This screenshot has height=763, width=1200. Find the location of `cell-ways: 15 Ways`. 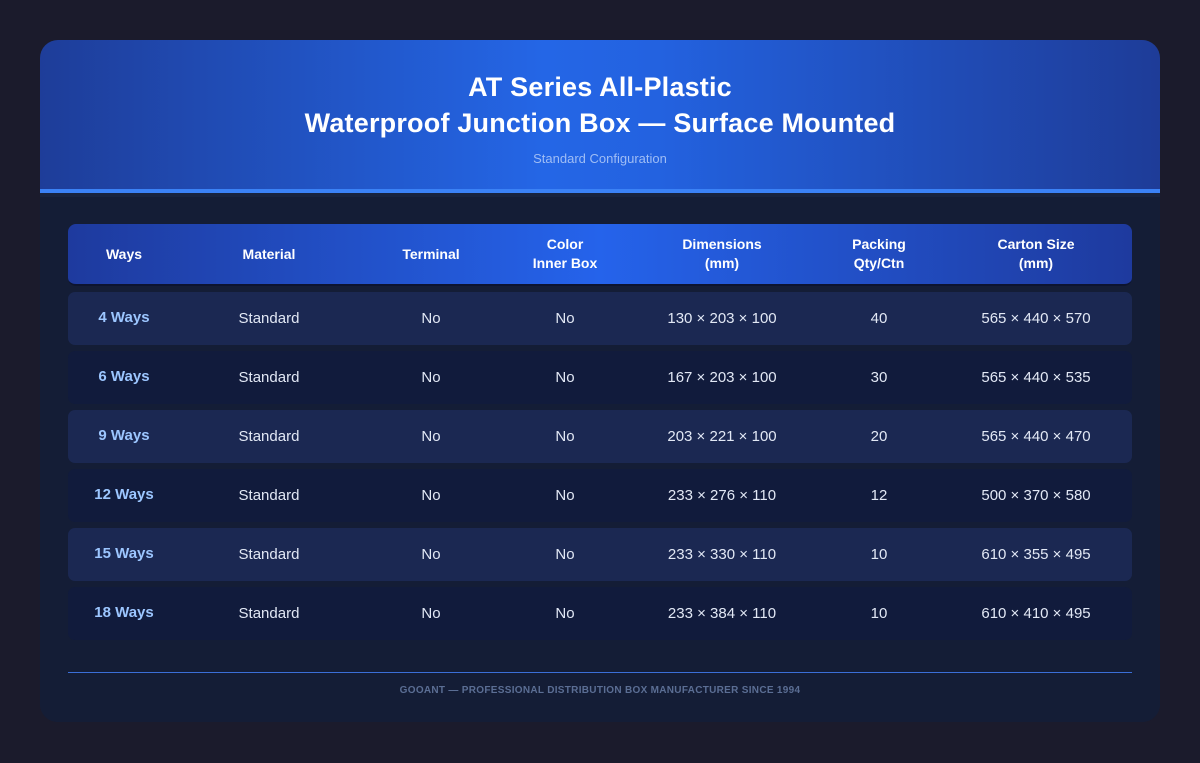

cell-ways: 15 Ways is located at coordinates (124, 553).